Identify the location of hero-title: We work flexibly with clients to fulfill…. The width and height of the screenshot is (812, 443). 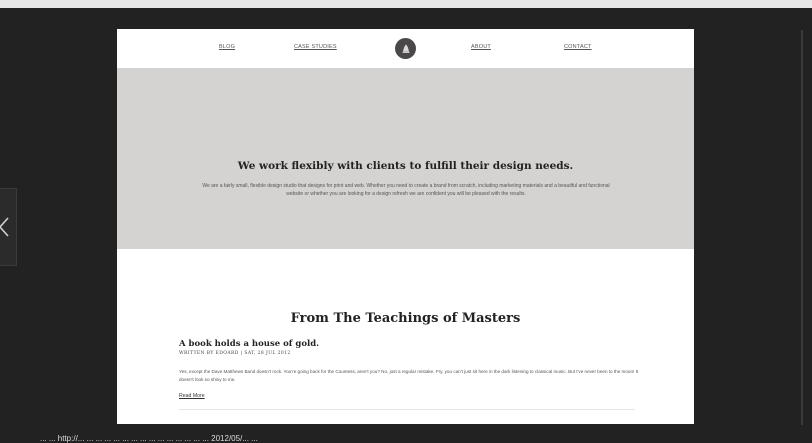
(405, 166).